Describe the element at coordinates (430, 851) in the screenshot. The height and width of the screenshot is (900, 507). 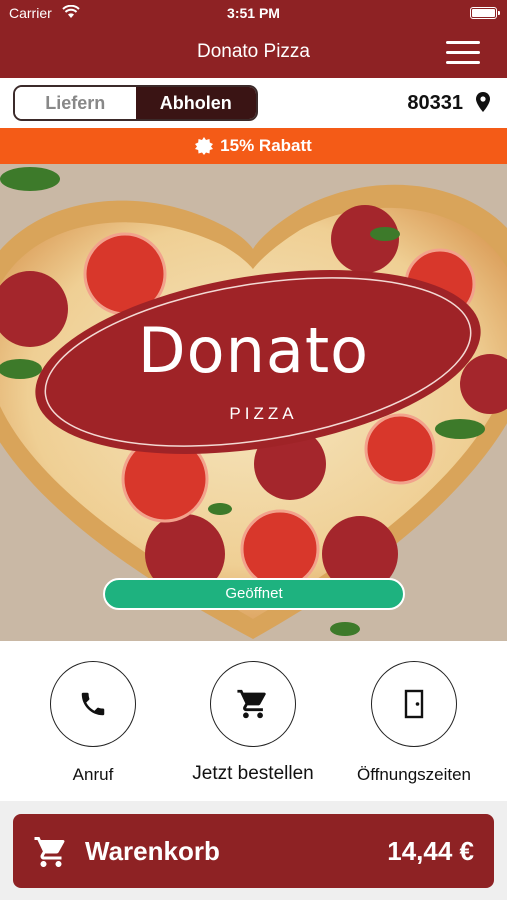
I see `cart-total: 14,44 €` at that location.